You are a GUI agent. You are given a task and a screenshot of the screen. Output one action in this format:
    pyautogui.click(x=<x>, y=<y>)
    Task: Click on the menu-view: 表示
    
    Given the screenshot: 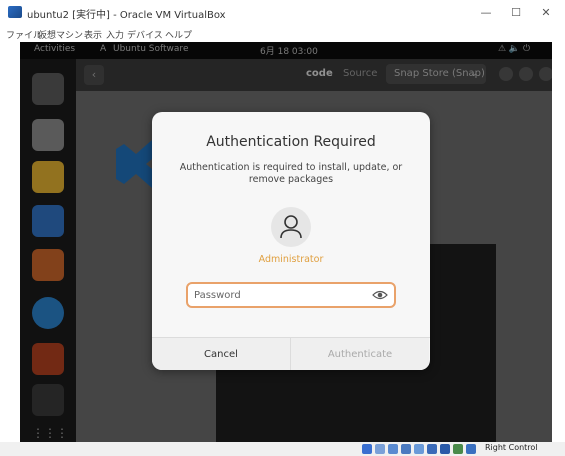 What is the action you would take?
    pyautogui.click(x=93, y=34)
    